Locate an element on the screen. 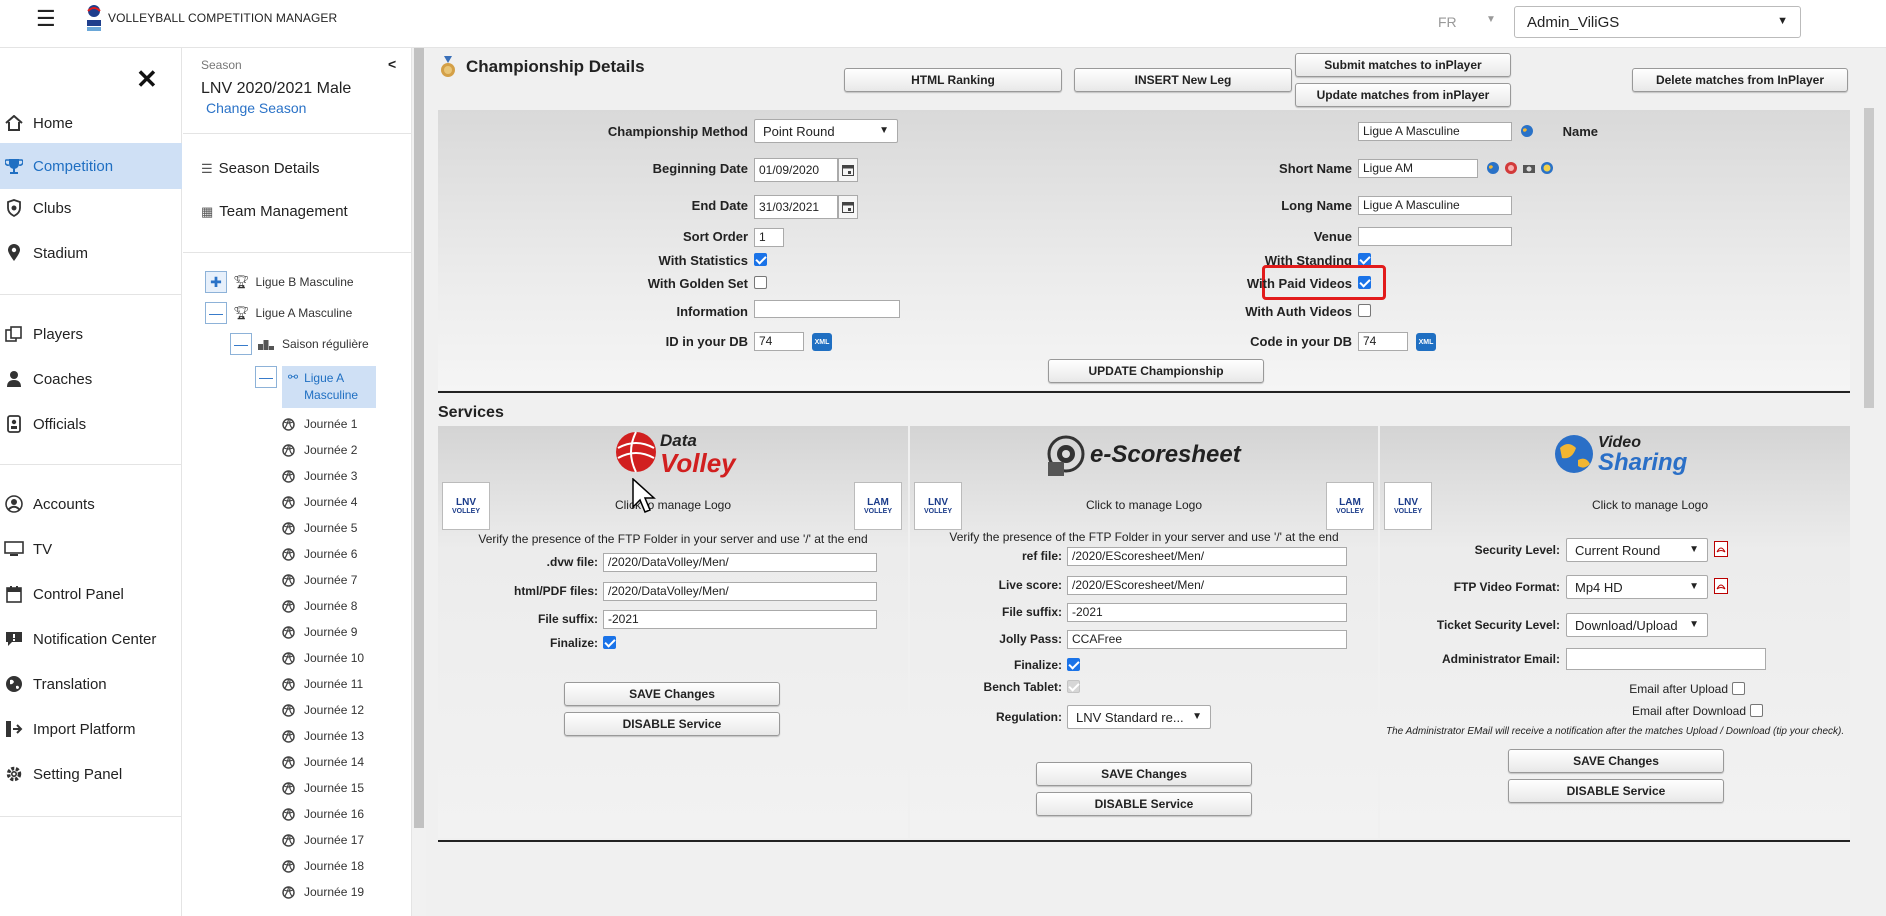 This screenshot has width=1886, height=916. with-statistics-checkbox is located at coordinates (760, 259).